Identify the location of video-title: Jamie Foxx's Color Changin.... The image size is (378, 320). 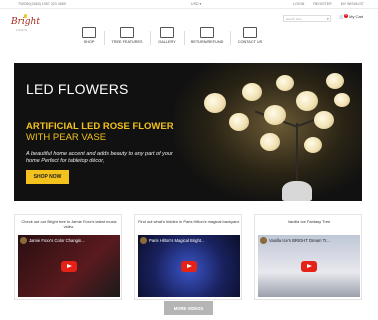
(57, 240).